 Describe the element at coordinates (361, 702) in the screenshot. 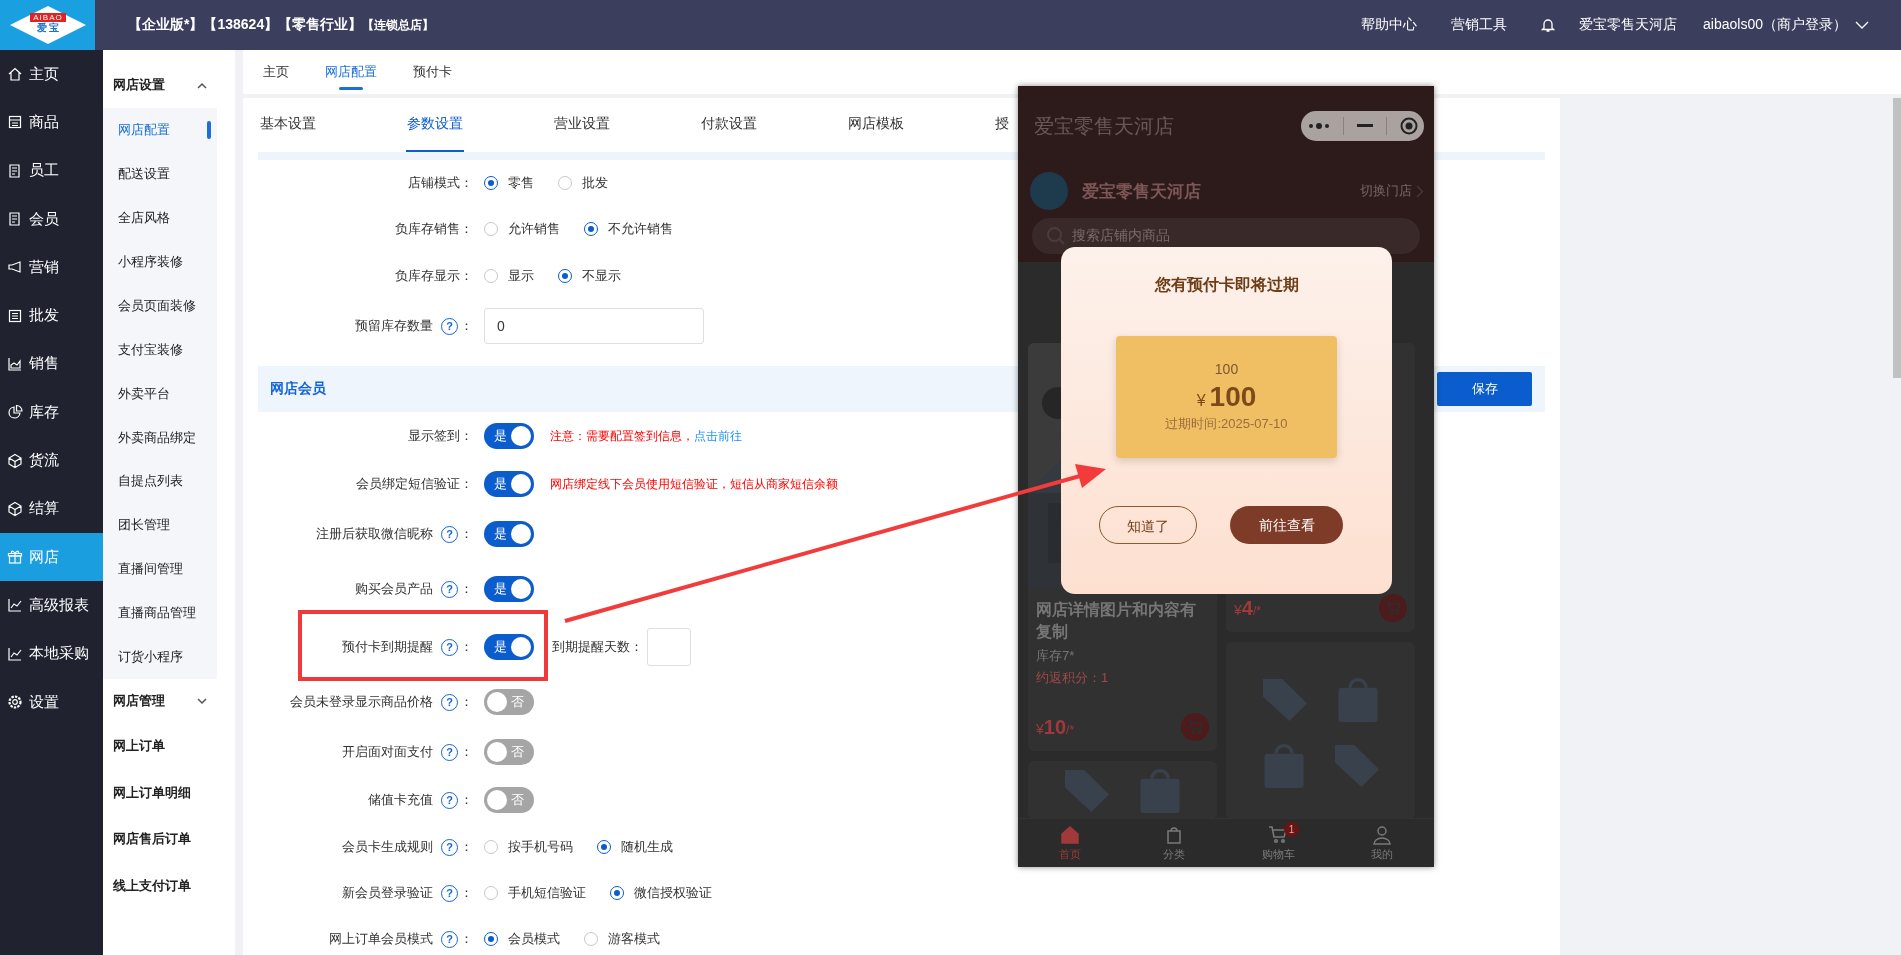

I see `field-label: 会员未登录显示商品价格` at that location.